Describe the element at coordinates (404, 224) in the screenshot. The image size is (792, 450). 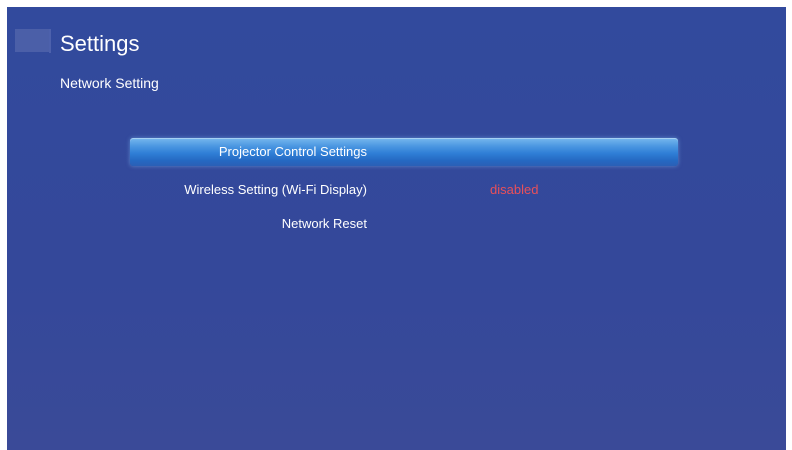
I see `menu-item-network-reset: Network Reset` at that location.